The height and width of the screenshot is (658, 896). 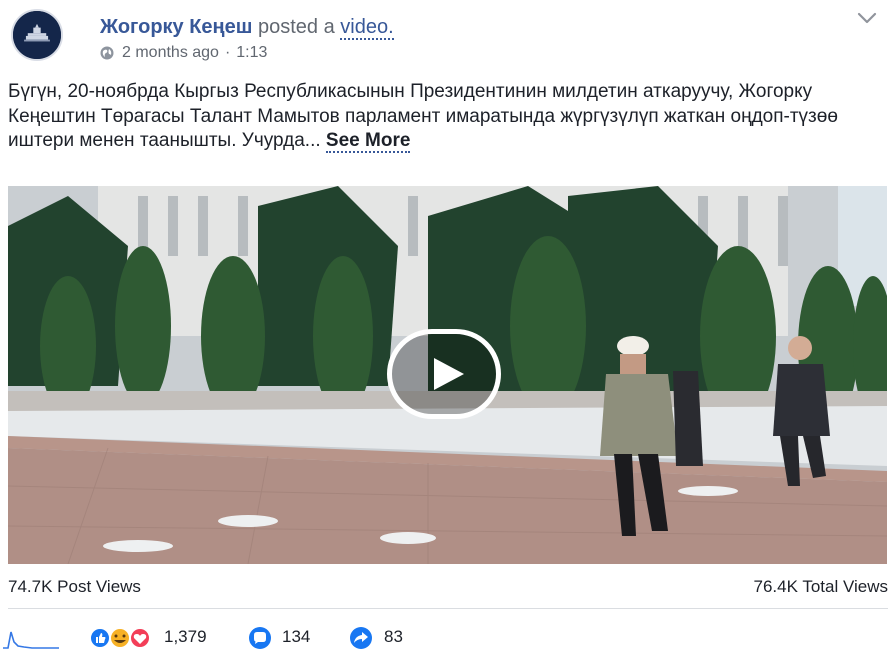 I want to click on post-meta: 2 months ago · 1:13, so click(x=247, y=53).